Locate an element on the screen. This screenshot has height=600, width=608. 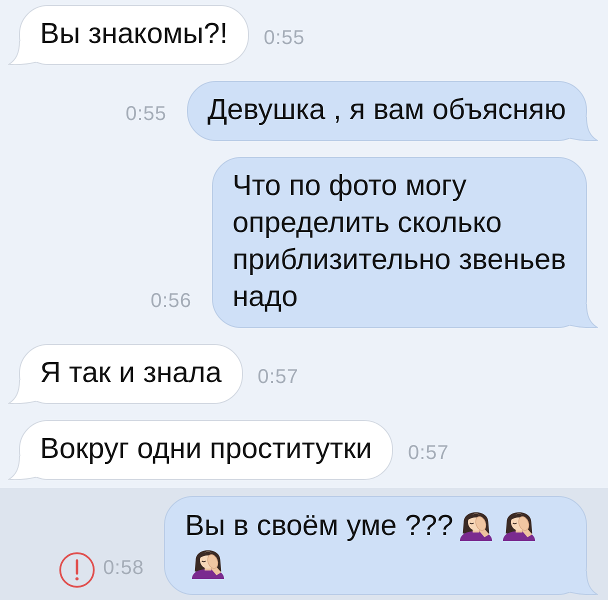
message-time: 0:58 is located at coordinates (123, 568).